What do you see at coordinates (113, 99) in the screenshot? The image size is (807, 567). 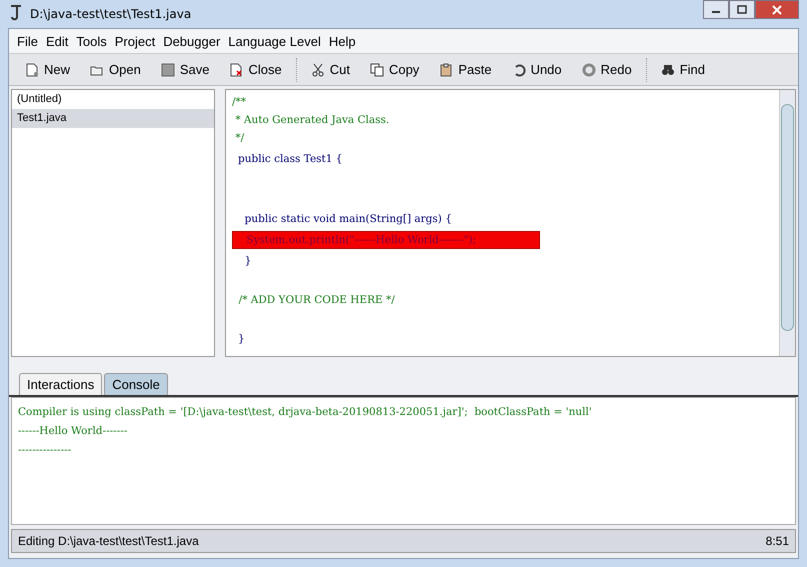 I see `document-item: (Untitled)` at bounding box center [113, 99].